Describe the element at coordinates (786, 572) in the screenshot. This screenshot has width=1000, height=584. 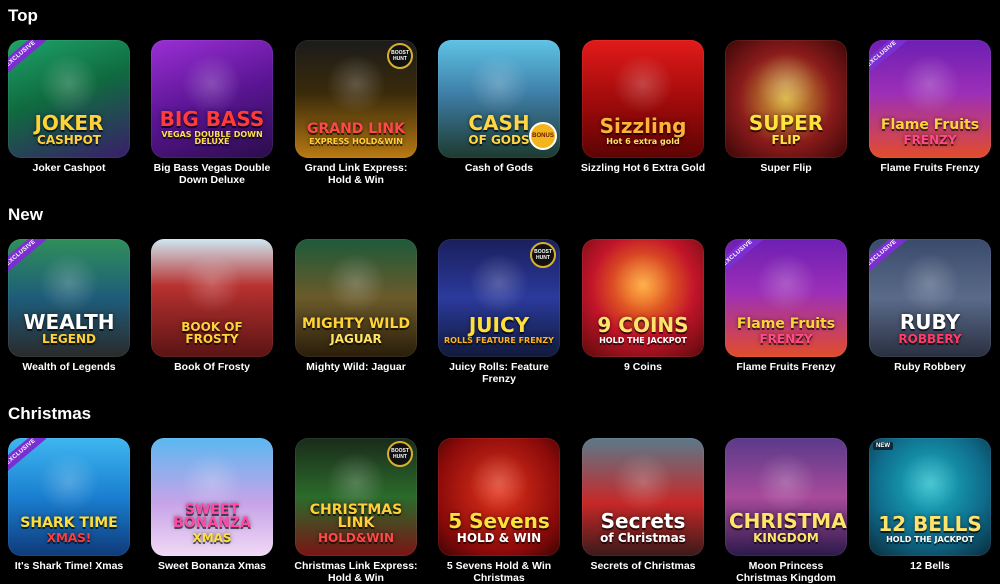
I see `game-title: Moon Princess Christmas Kingdom` at that location.